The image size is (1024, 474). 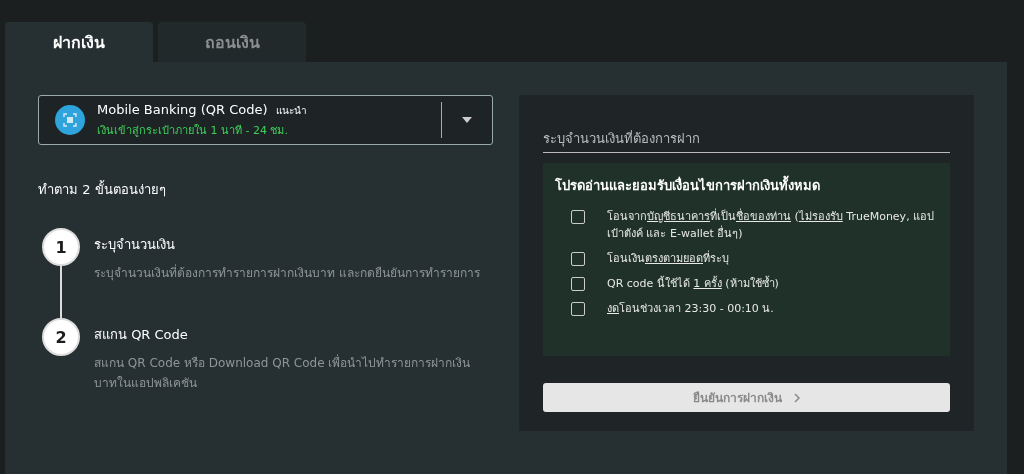 I want to click on amount-field: ระบุจำนวนเงินที่ต้องการฝาก, so click(x=746, y=141).